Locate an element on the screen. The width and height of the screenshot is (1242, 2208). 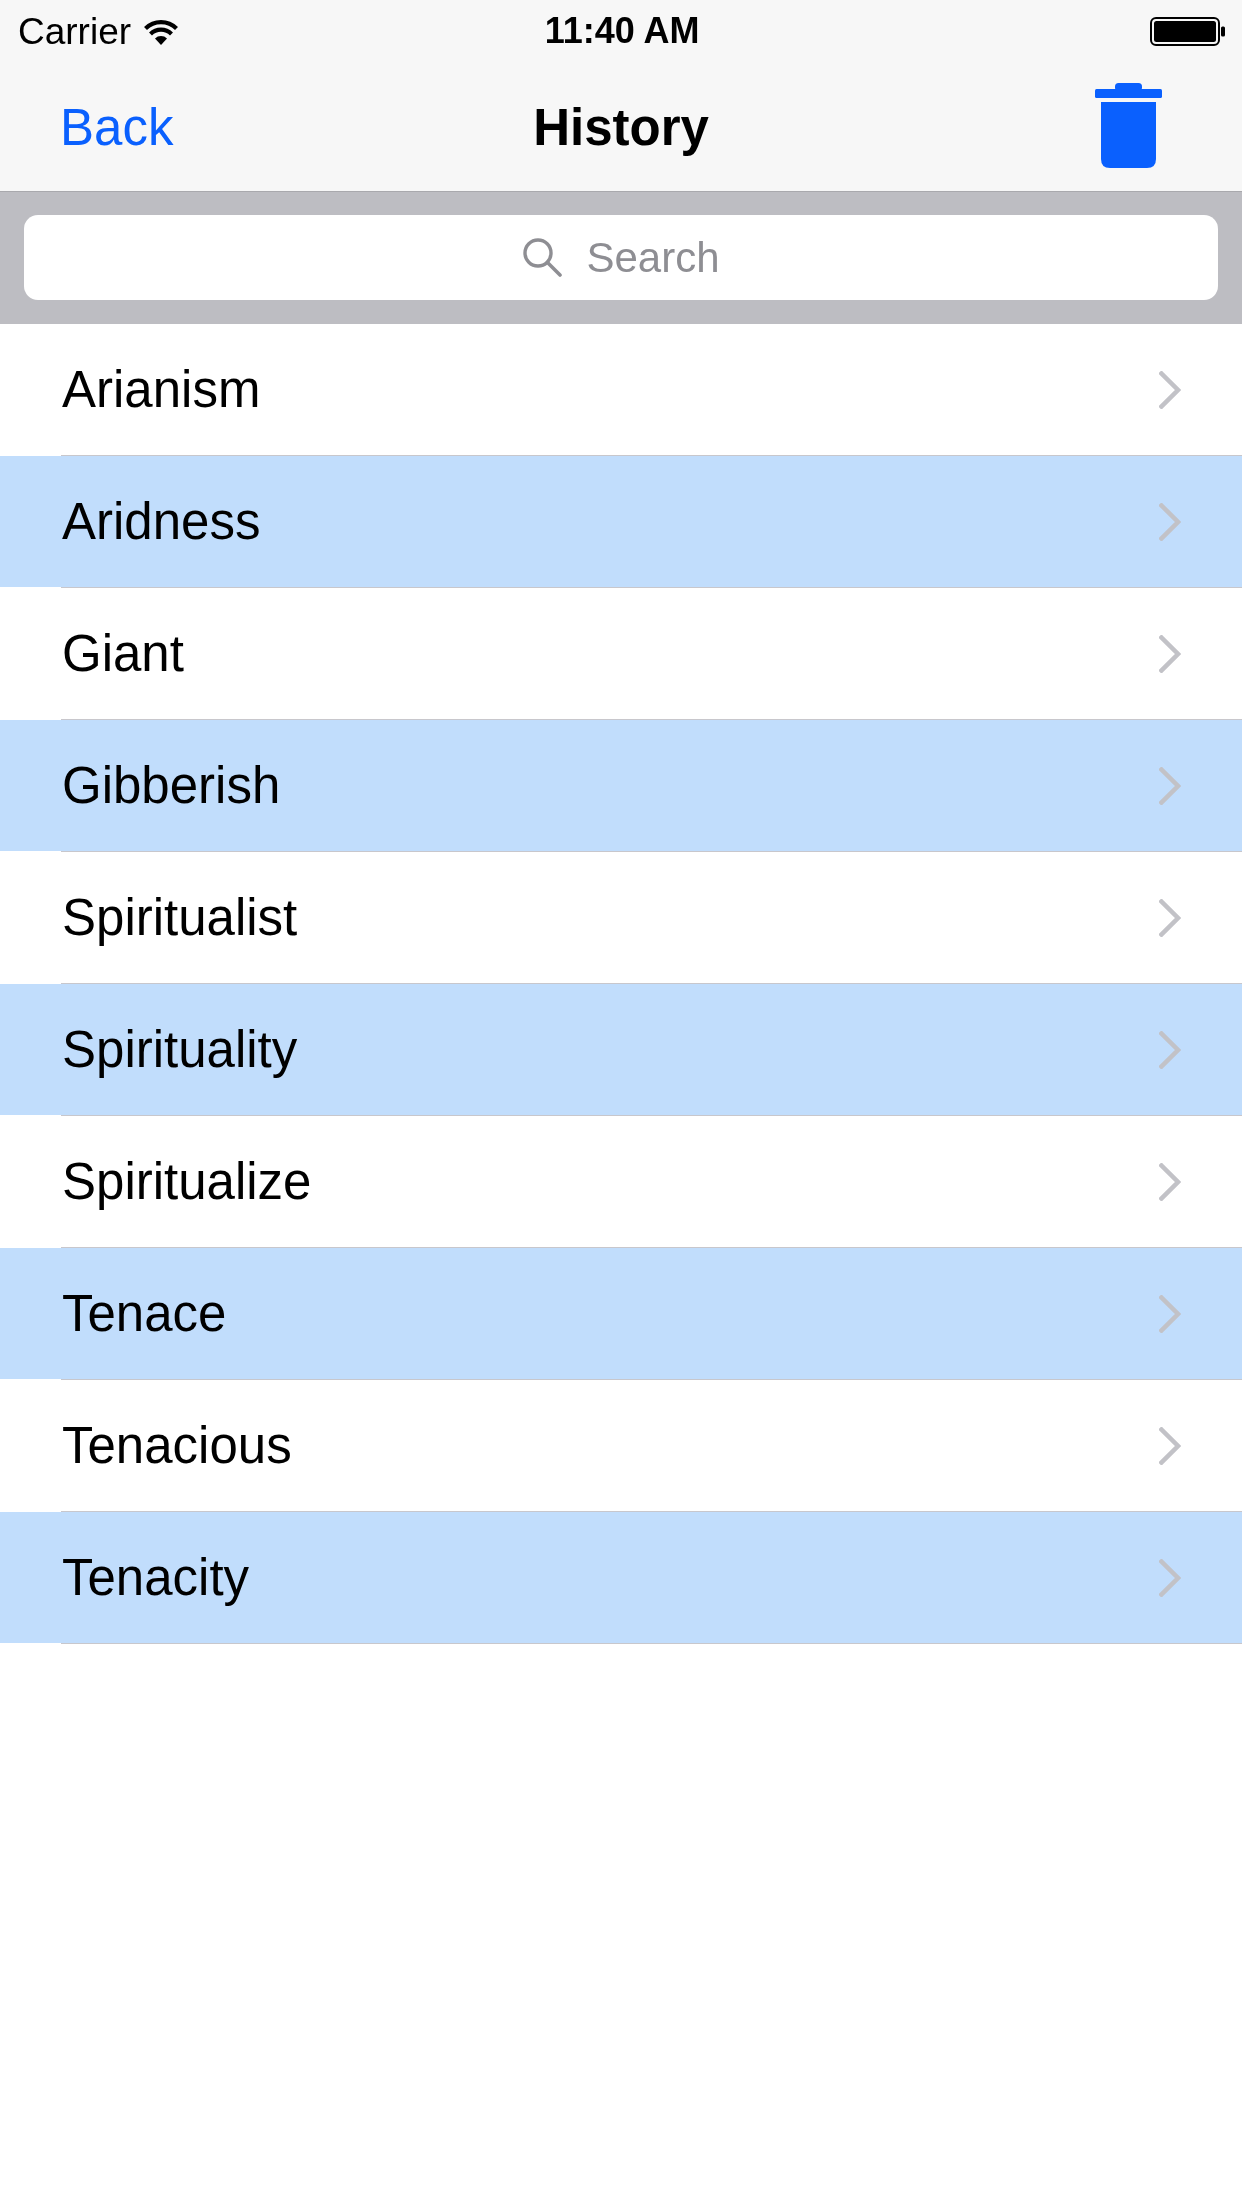
search-field: Search is located at coordinates (621, 257).